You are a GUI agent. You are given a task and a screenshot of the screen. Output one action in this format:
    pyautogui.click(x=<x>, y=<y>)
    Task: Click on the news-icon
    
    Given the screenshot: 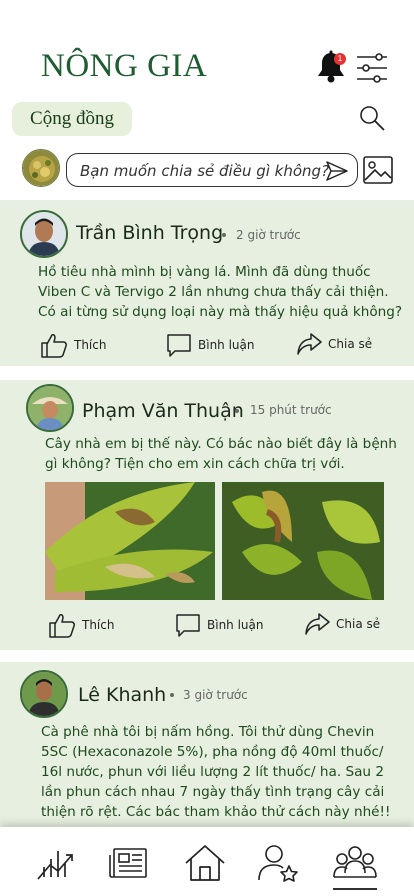 What is the action you would take?
    pyautogui.click(x=130, y=863)
    